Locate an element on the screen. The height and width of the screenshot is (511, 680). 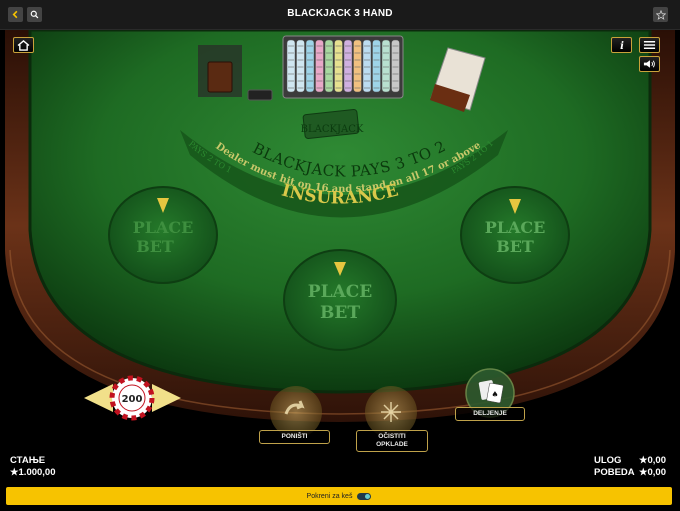
autoplay-bar: Pokreni za keš is located at coordinates (339, 496).